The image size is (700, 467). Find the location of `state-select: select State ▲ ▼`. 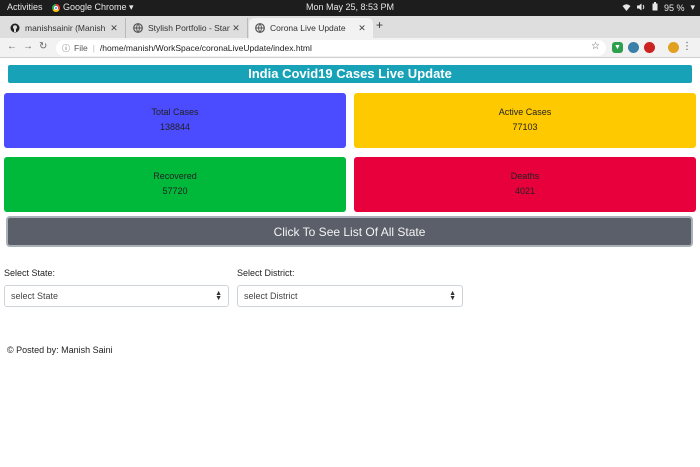

state-select: select State ▲ ▼ is located at coordinates (116, 296).